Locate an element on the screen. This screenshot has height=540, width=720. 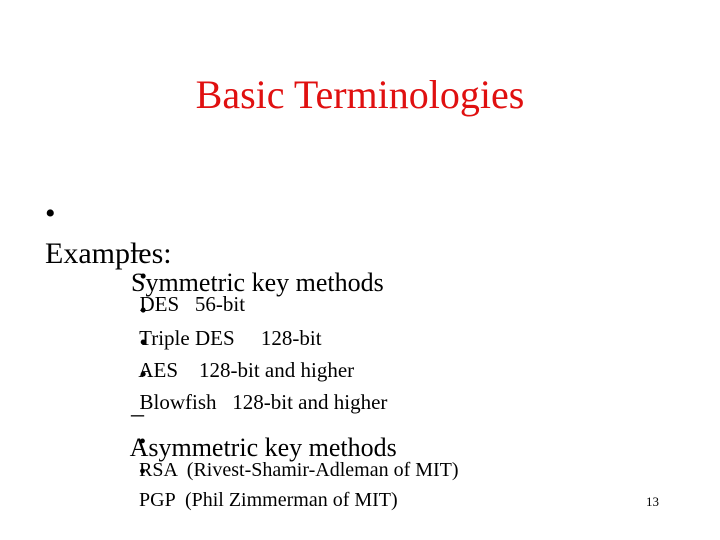
slide-title: Basic Terminologies is located at coordinates (360, 94).